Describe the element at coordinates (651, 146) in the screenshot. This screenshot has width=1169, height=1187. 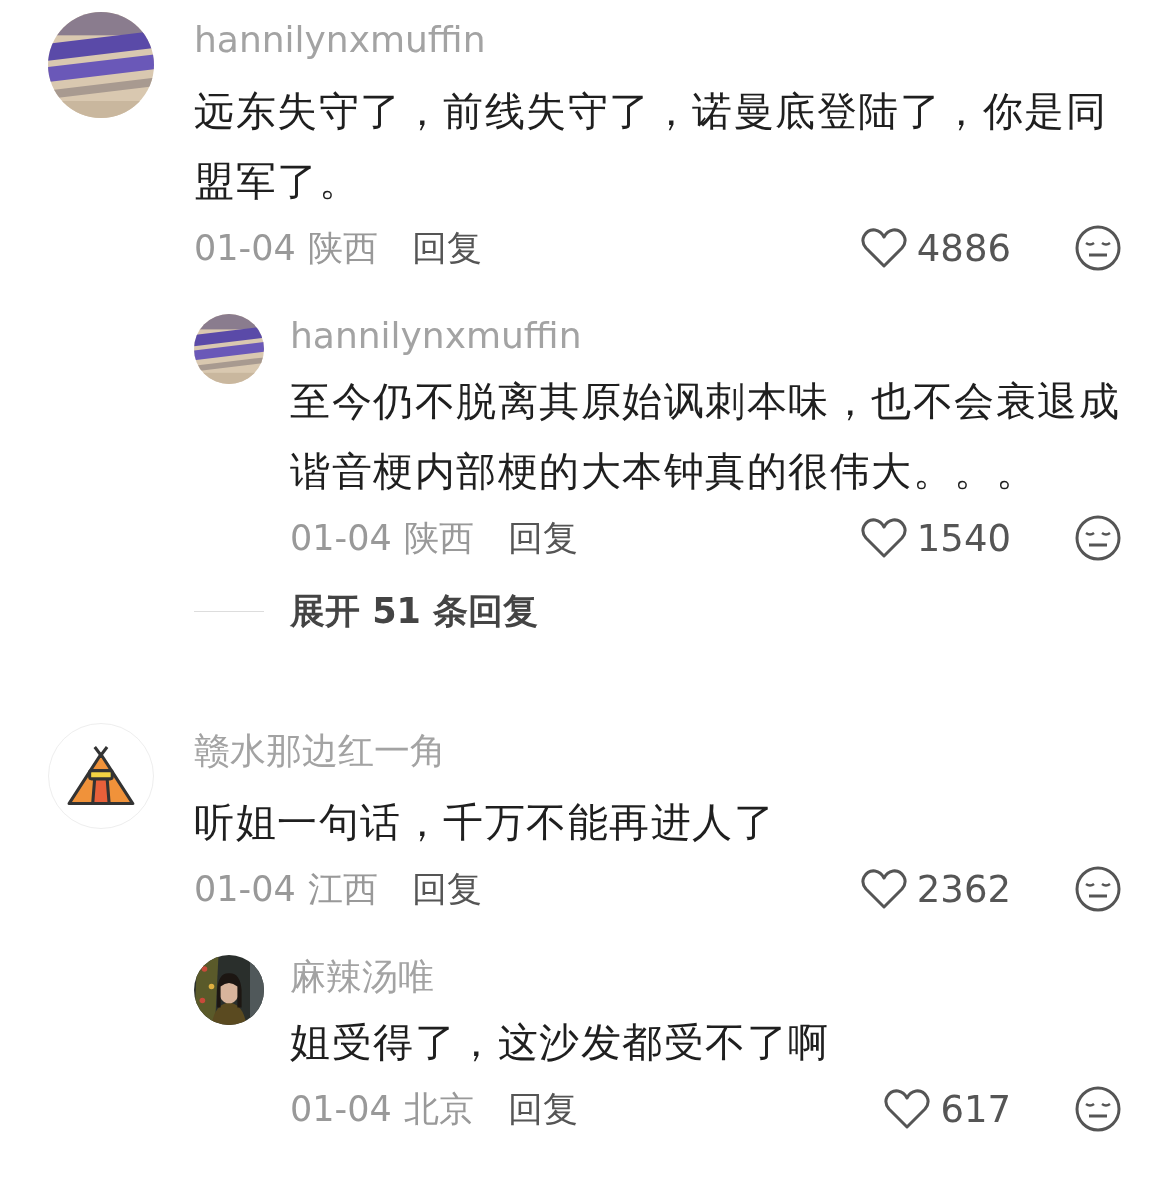
I see `comment-text: 远东失守了，前线失守了，诺曼底登陆了，你是同盟军了。` at that location.